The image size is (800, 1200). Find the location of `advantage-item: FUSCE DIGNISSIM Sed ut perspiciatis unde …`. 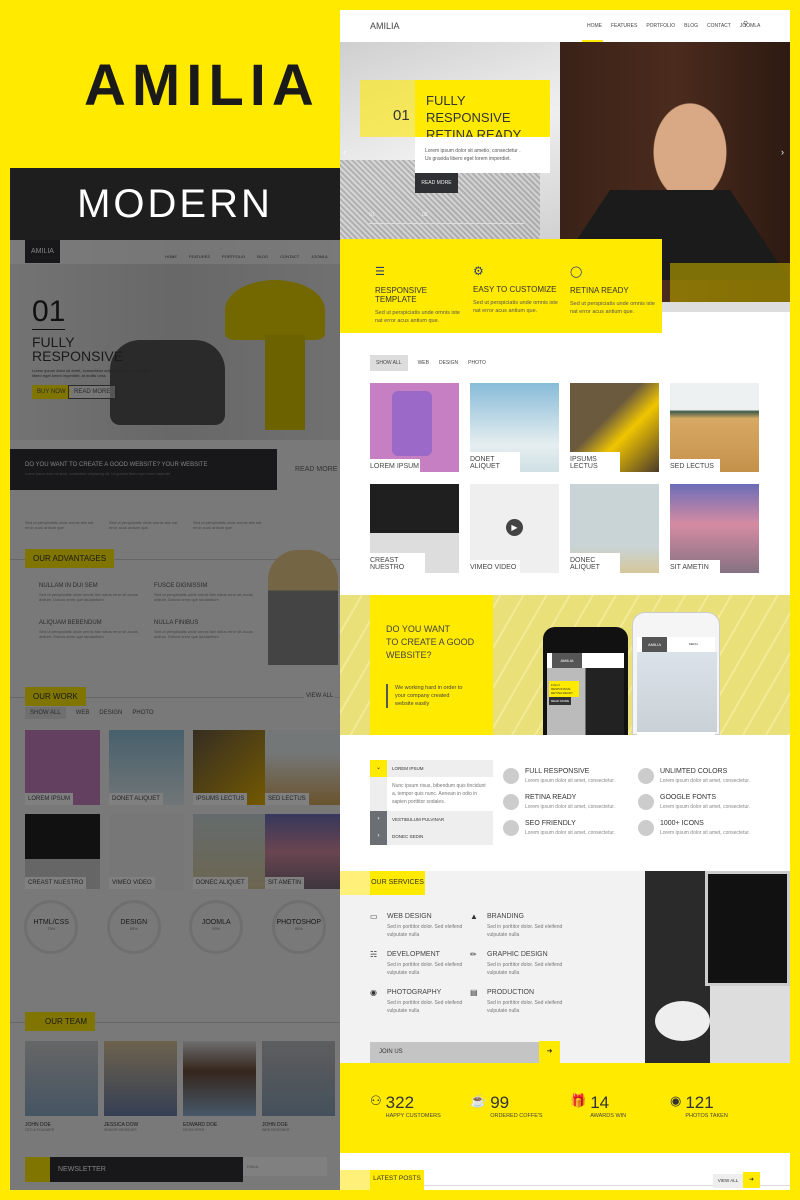

advantage-item: FUSCE DIGNISSIM Sed ut perspiciatis unde … is located at coordinates (203, 592).